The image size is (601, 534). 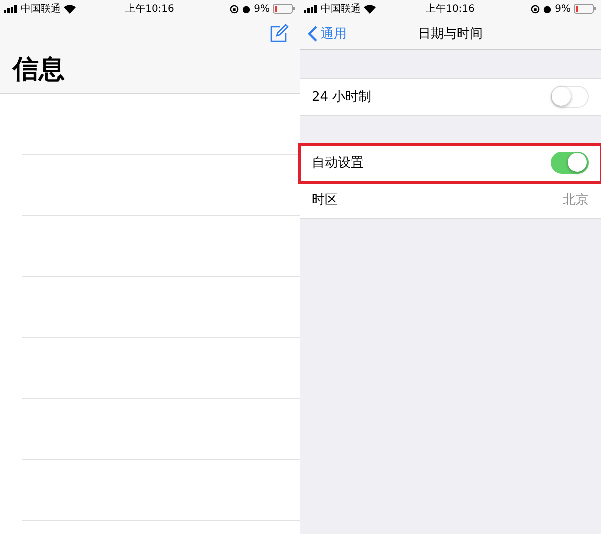 I want to click on nav-title: 日期与时间, so click(x=450, y=34).